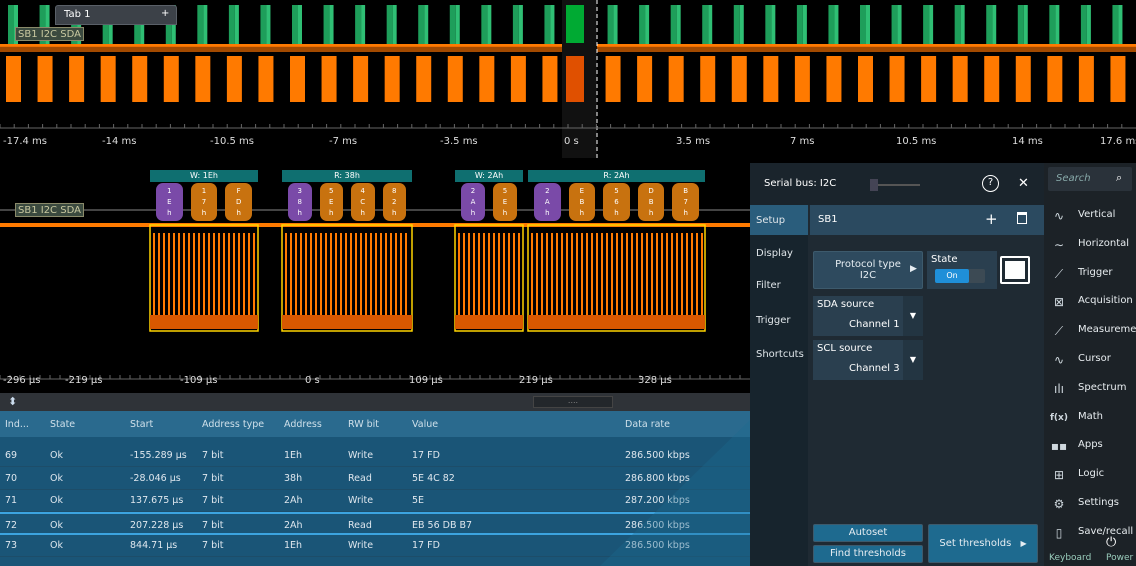 This screenshot has width=1136, height=566. What do you see at coordinates (1093, 419) in the screenshot?
I see `menu-item-math: f(x) Math` at bounding box center [1093, 419].